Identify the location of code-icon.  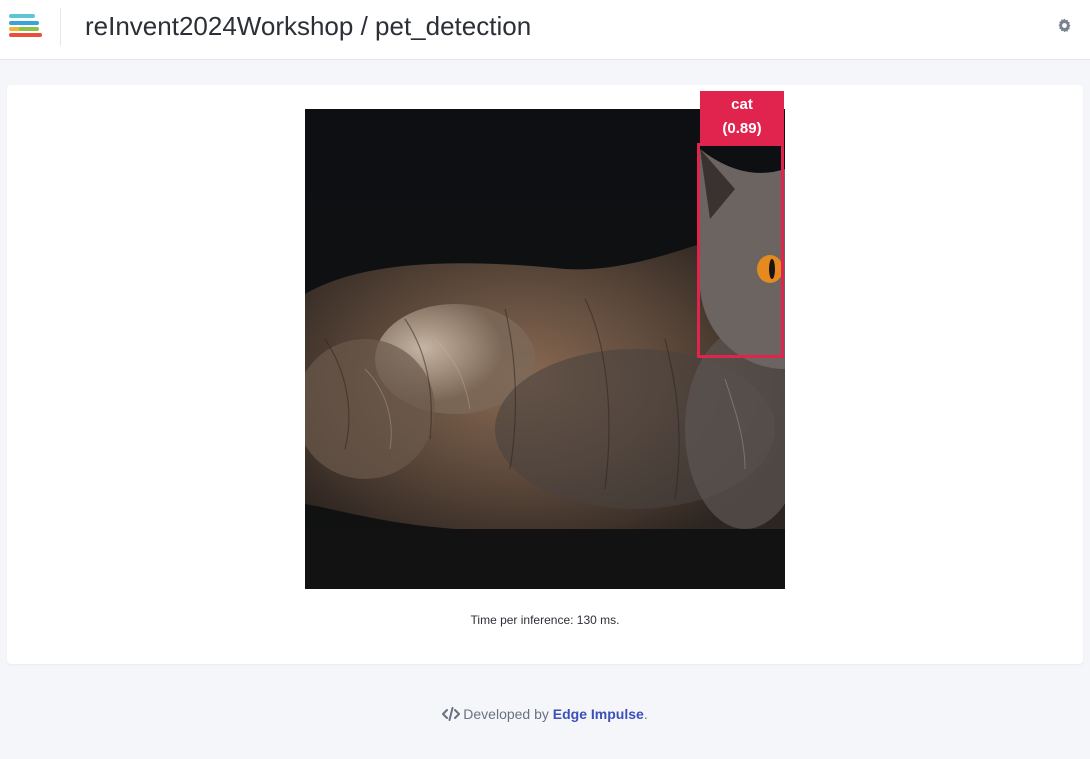
(451, 714).